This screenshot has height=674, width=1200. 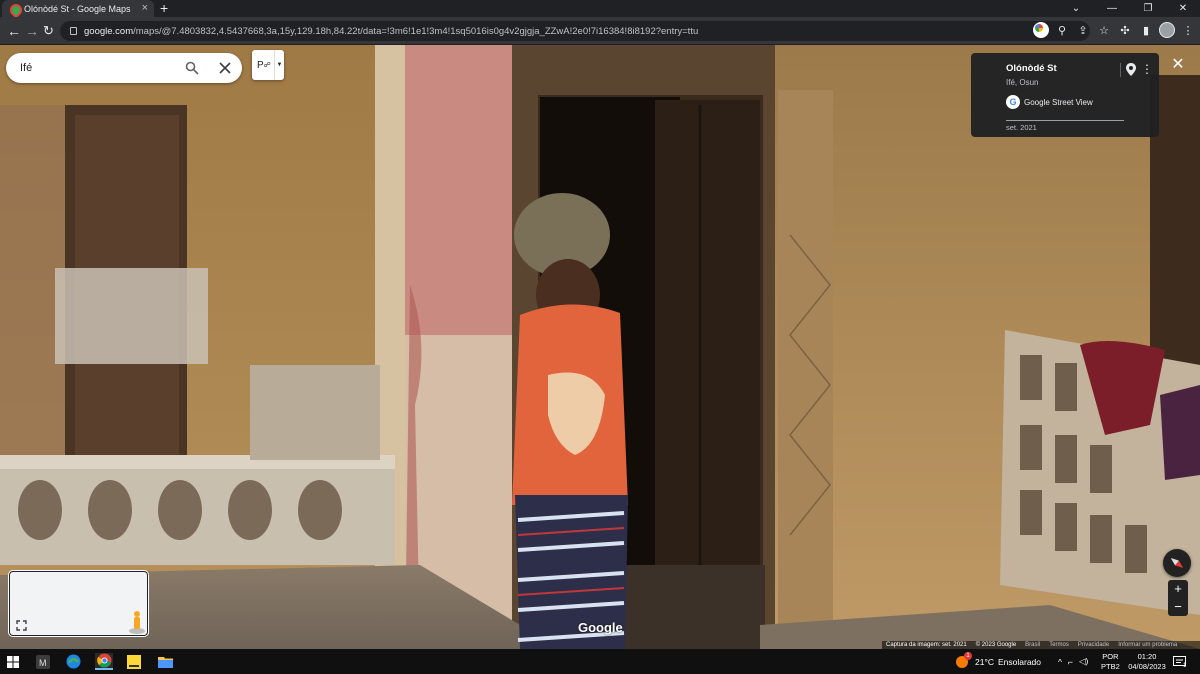 What do you see at coordinates (109, 31) in the screenshot?
I see `url-host: google.com` at bounding box center [109, 31].